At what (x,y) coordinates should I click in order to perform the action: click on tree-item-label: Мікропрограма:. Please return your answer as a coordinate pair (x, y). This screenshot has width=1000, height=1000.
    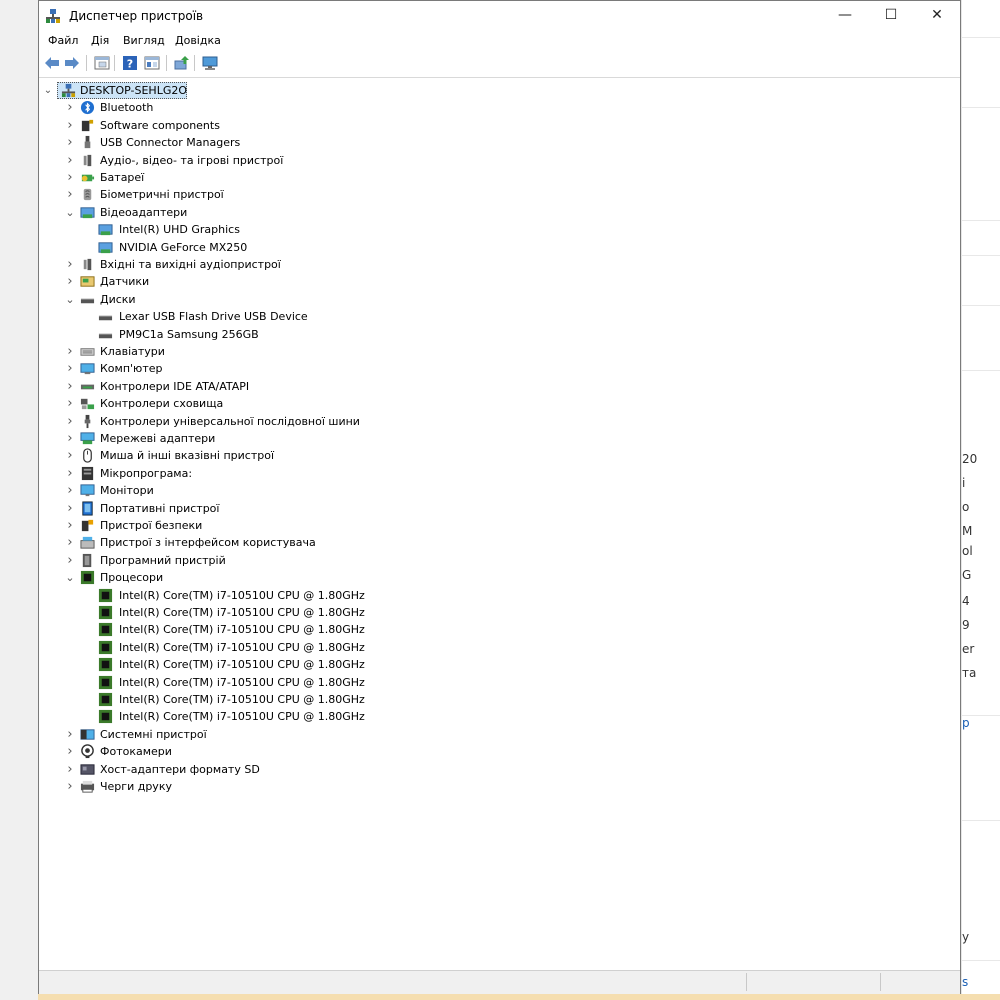
    Looking at the image, I should click on (146, 473).